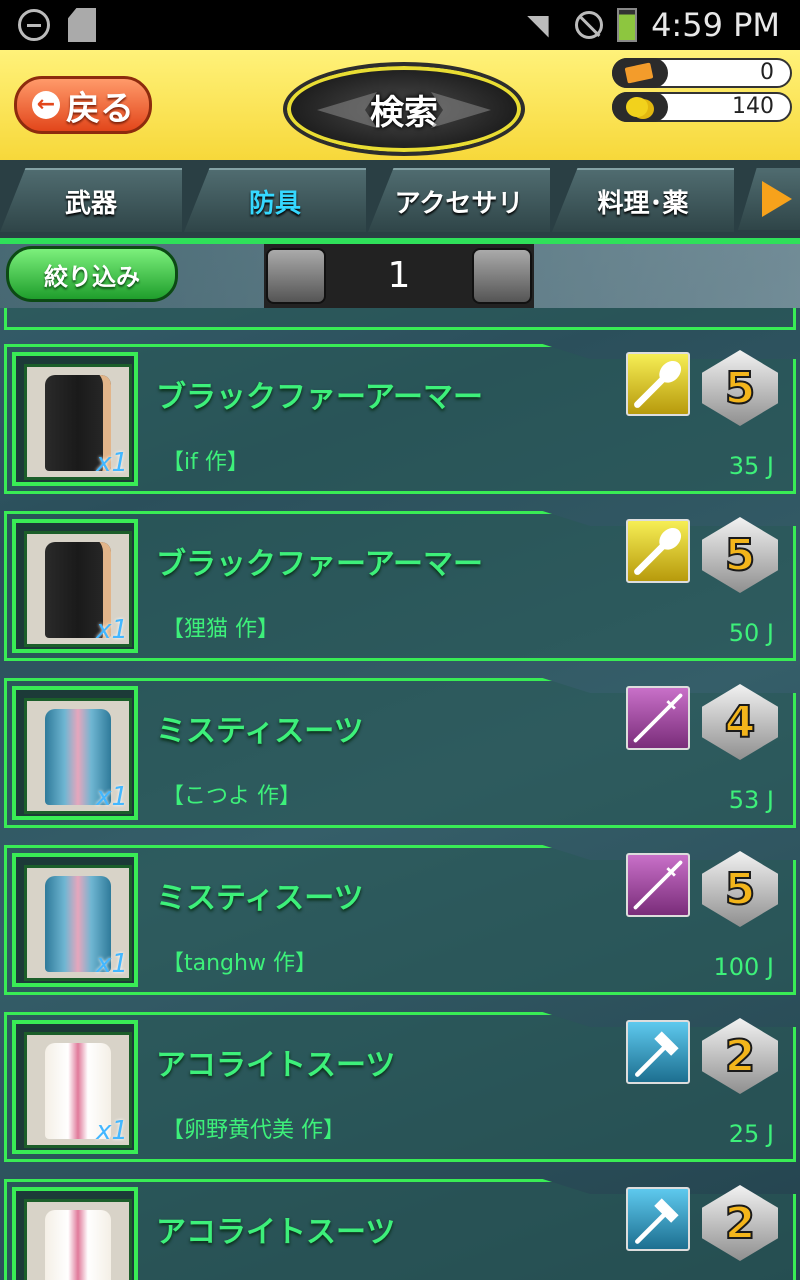 This screenshot has height=1280, width=800. What do you see at coordinates (753, 106) in the screenshot?
I see `coin-count: 140` at bounding box center [753, 106].